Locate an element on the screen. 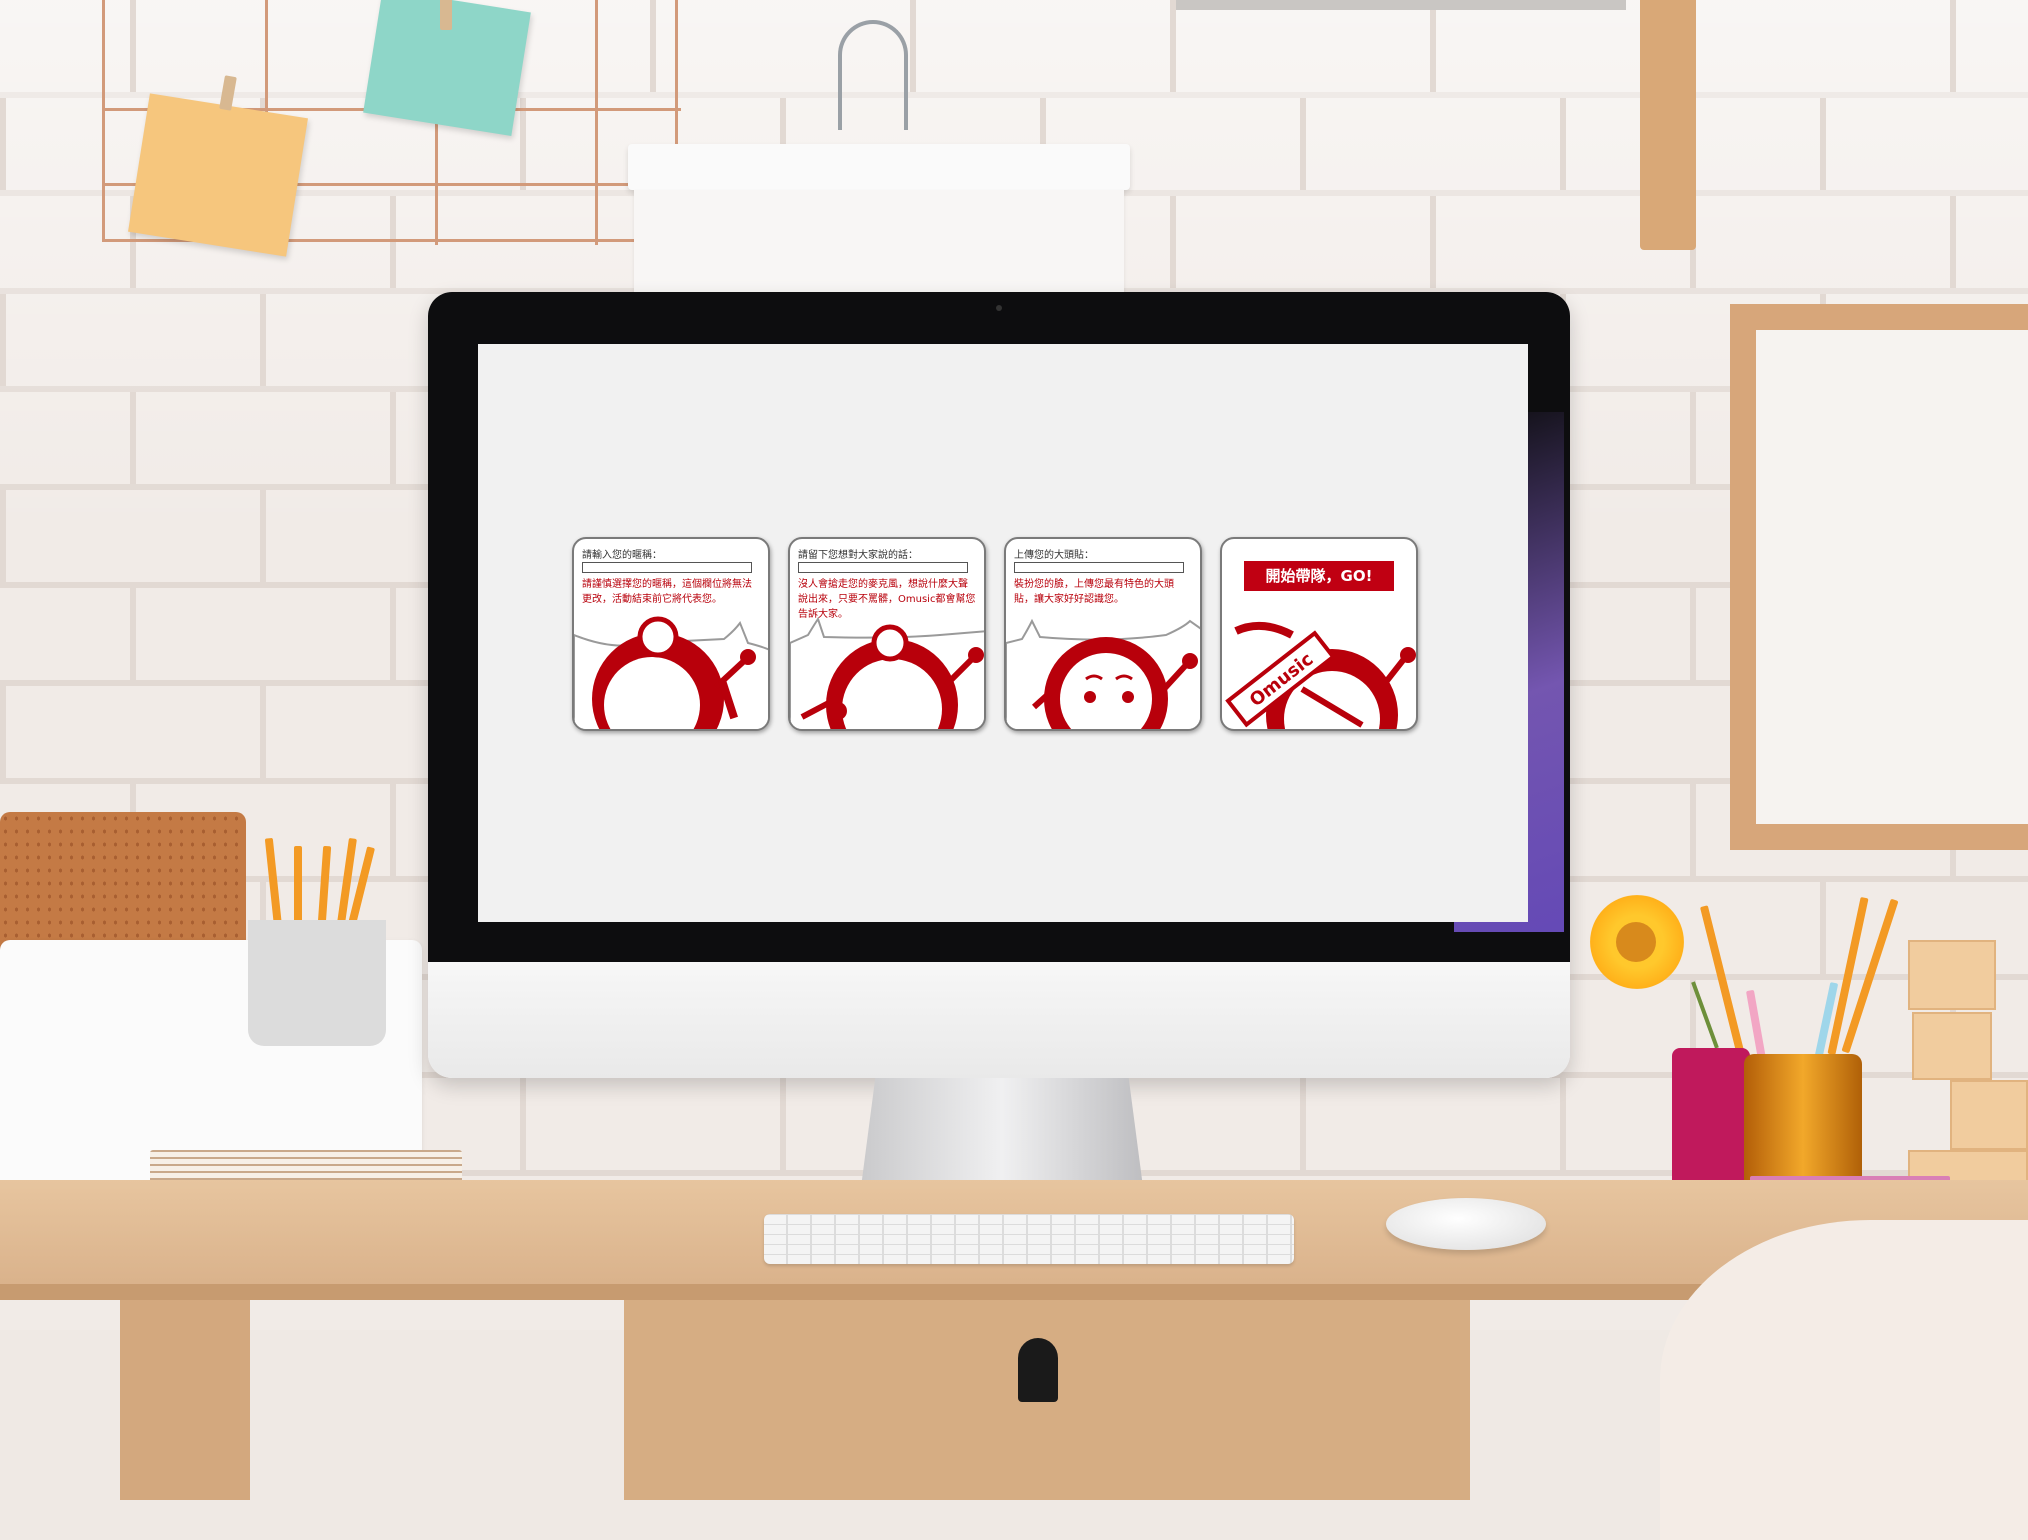  step-card-start: Omusic 開始帶隊，GO! is located at coordinates (1319, 634).